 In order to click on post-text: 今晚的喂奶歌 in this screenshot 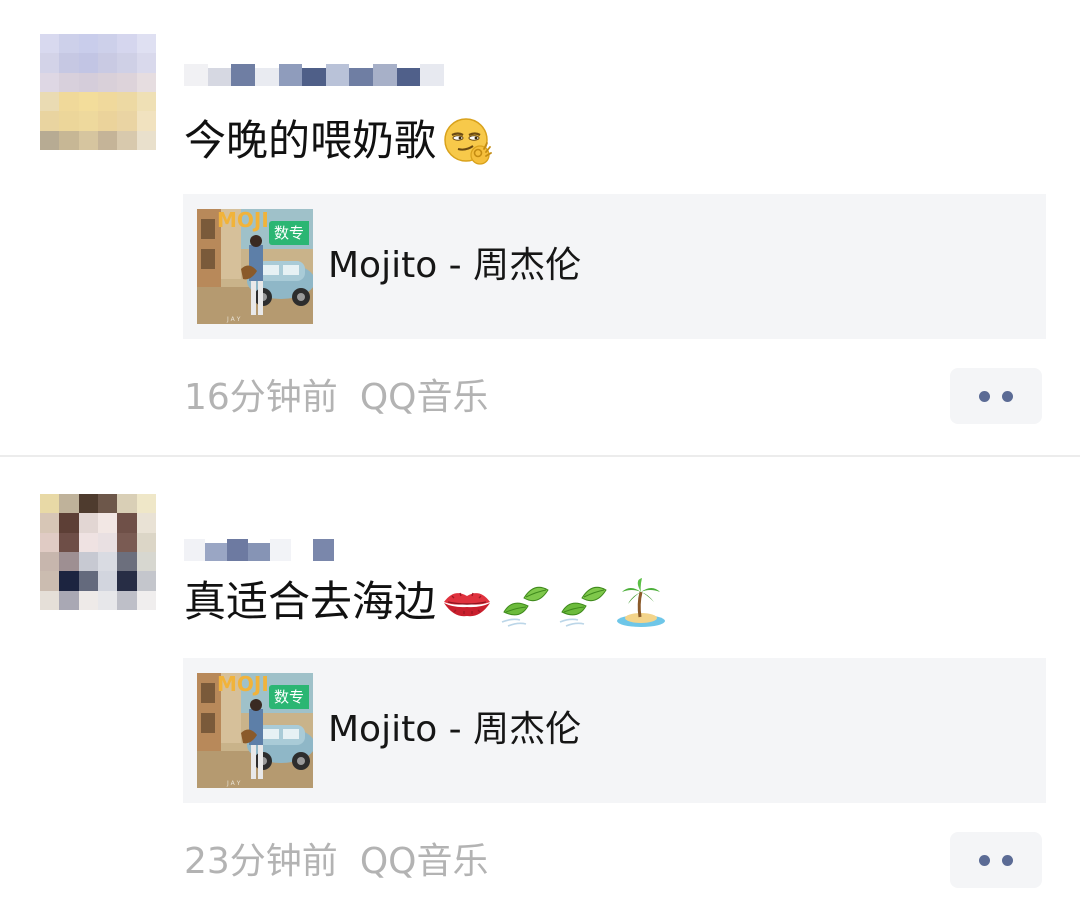, I will do `click(339, 141)`.